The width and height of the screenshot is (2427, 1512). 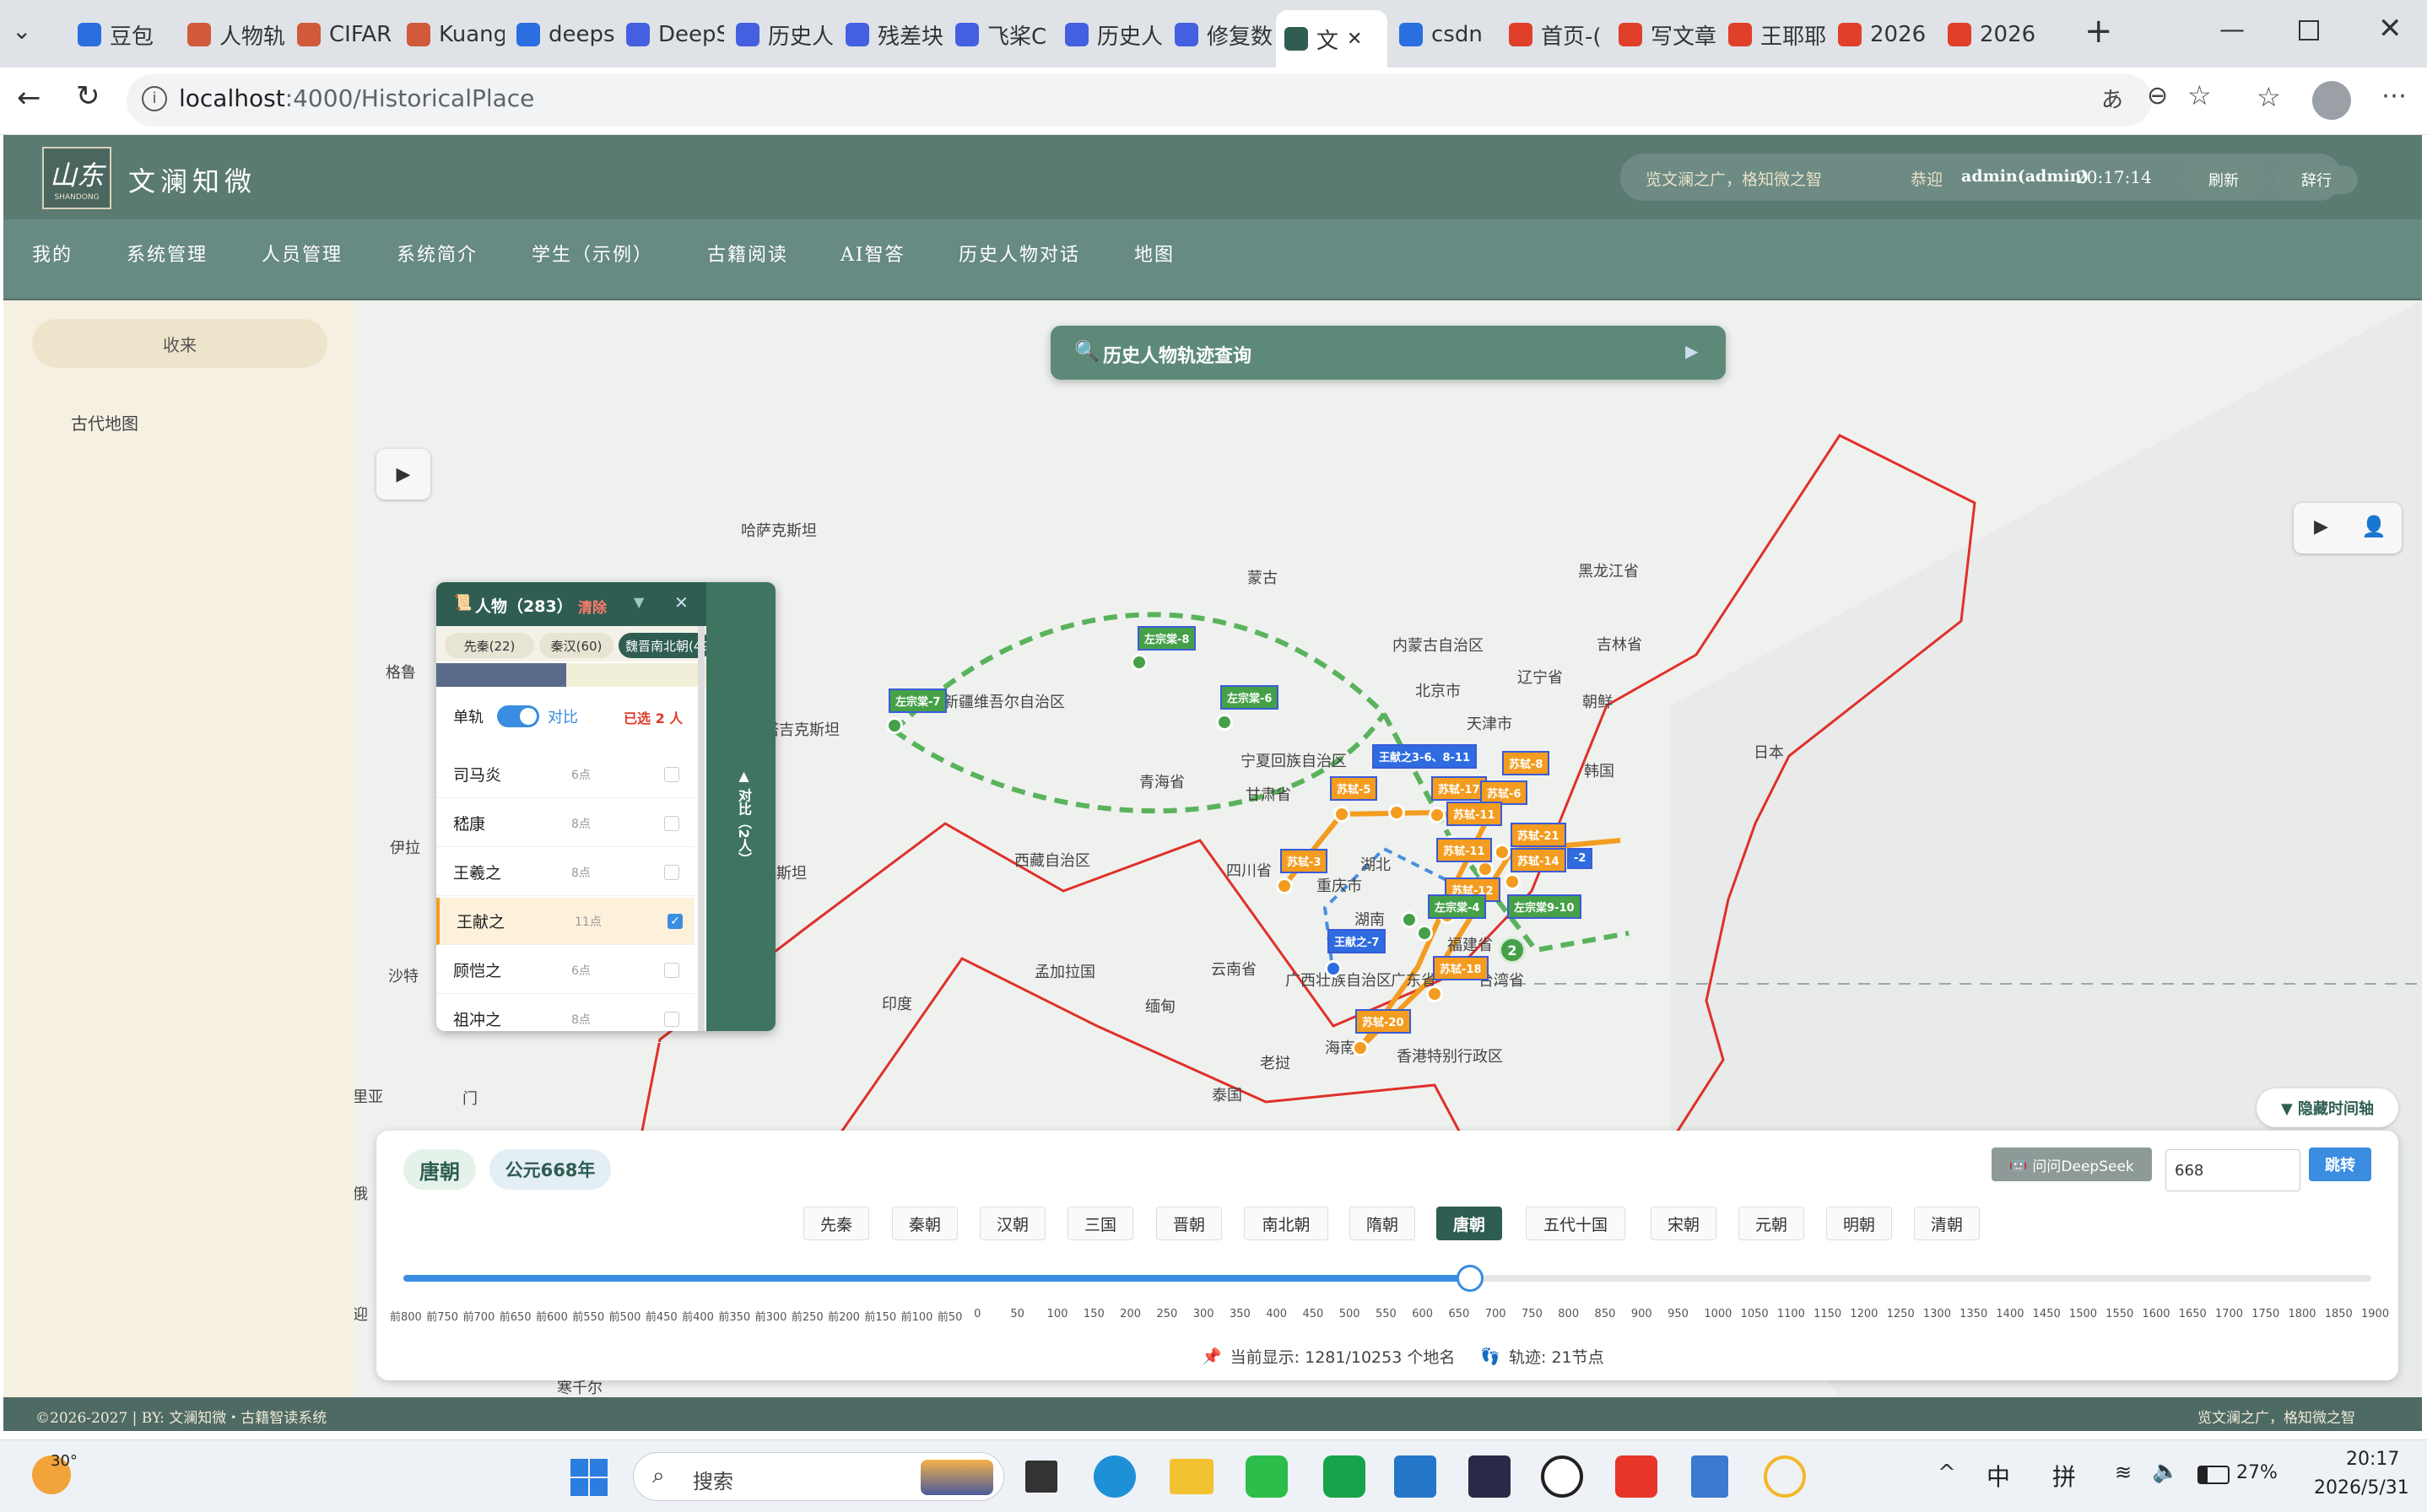 What do you see at coordinates (1444, 34) in the screenshot?
I see `browser-tab: csdn` at bounding box center [1444, 34].